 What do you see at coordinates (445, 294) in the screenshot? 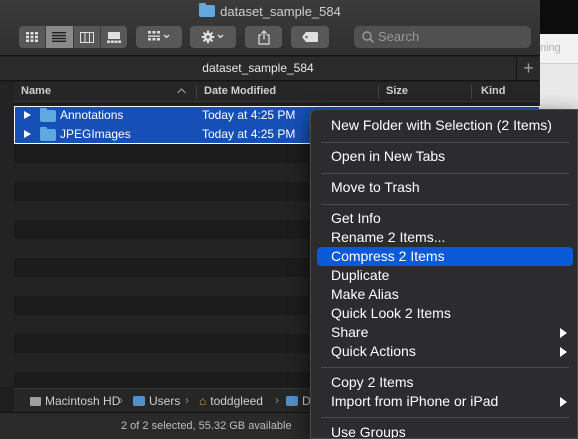
I see `menu-item-make-alias: Make Alias` at bounding box center [445, 294].